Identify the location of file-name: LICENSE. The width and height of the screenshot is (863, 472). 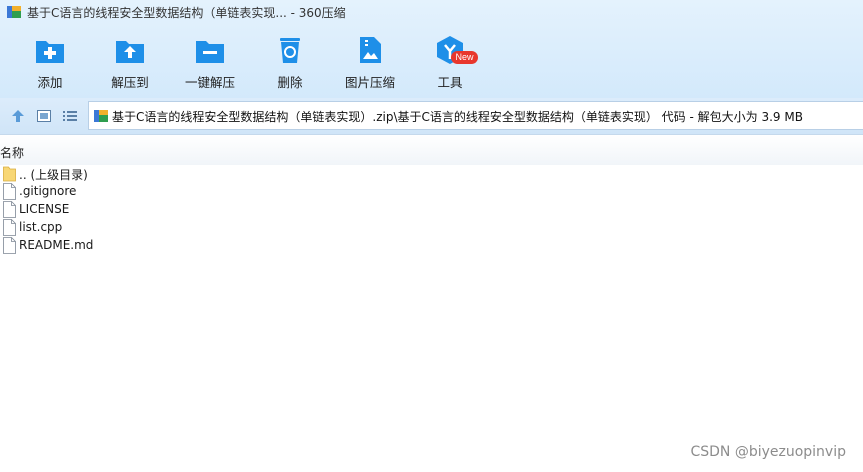
(44, 209).